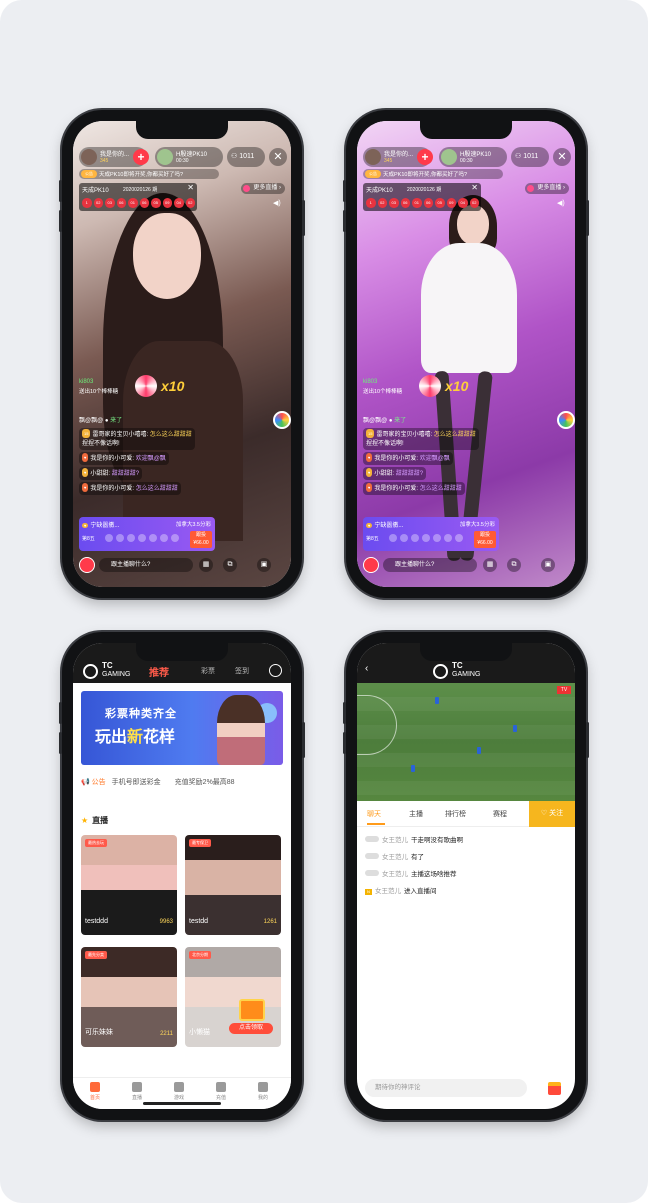  Describe the element at coordinates (154, 488) in the screenshot. I see `chat-message: ♥ 我是你的小可爱: 怎么这么甜甜甜` at that location.